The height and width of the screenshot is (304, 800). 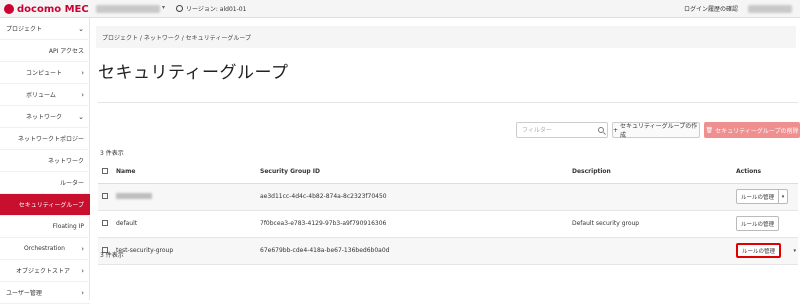 What do you see at coordinates (400, 9) in the screenshot?
I see `top-bar: docomo MEC ▾ リージョン: ald01-01 ログイン履歴の確認` at bounding box center [400, 9].